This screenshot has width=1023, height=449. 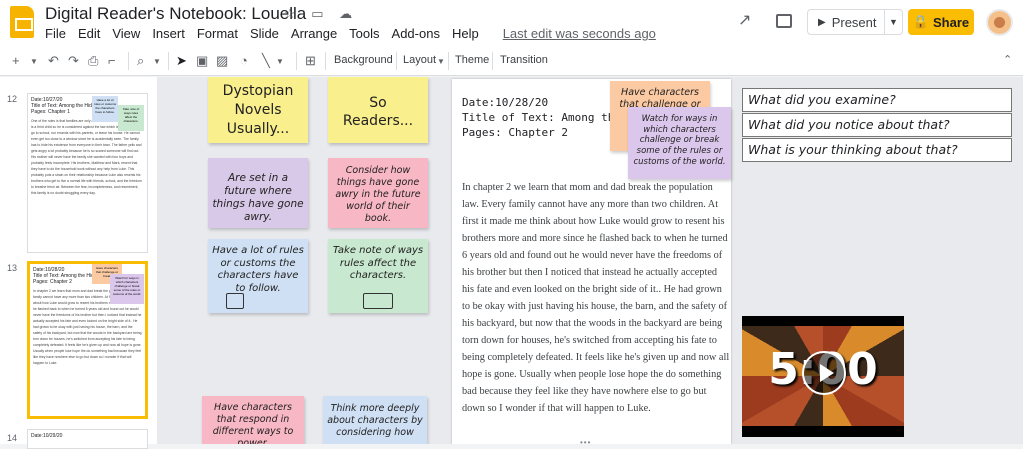 I want to click on shape-icon: ◔, so click(x=244, y=60).